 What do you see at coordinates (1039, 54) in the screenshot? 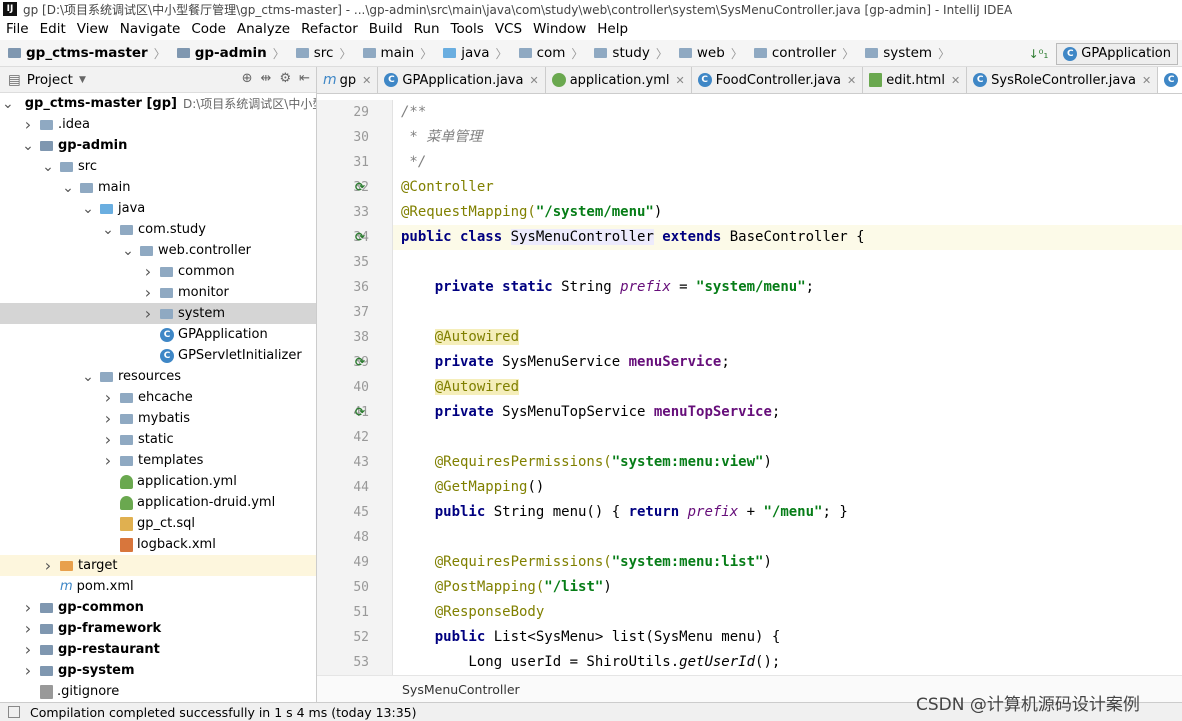
I see `sort-icon: ↓⁰₁` at bounding box center [1039, 54].